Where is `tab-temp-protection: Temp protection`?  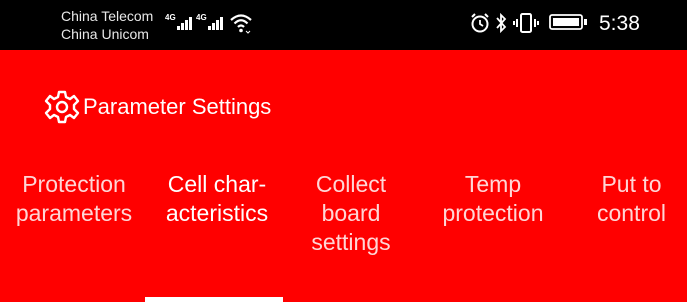
tab-temp-protection: Temp protection is located at coordinates (493, 199).